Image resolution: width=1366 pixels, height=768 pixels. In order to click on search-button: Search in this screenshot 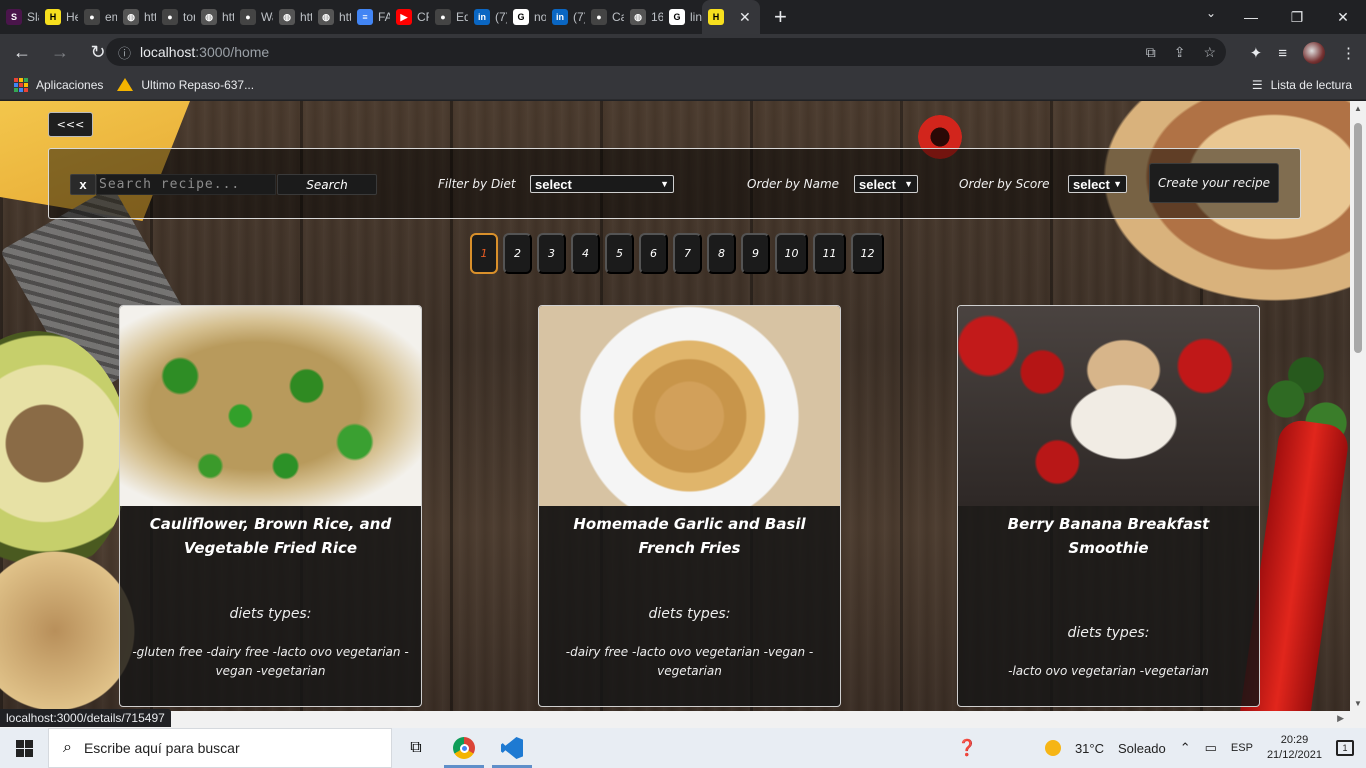, I will do `click(327, 184)`.